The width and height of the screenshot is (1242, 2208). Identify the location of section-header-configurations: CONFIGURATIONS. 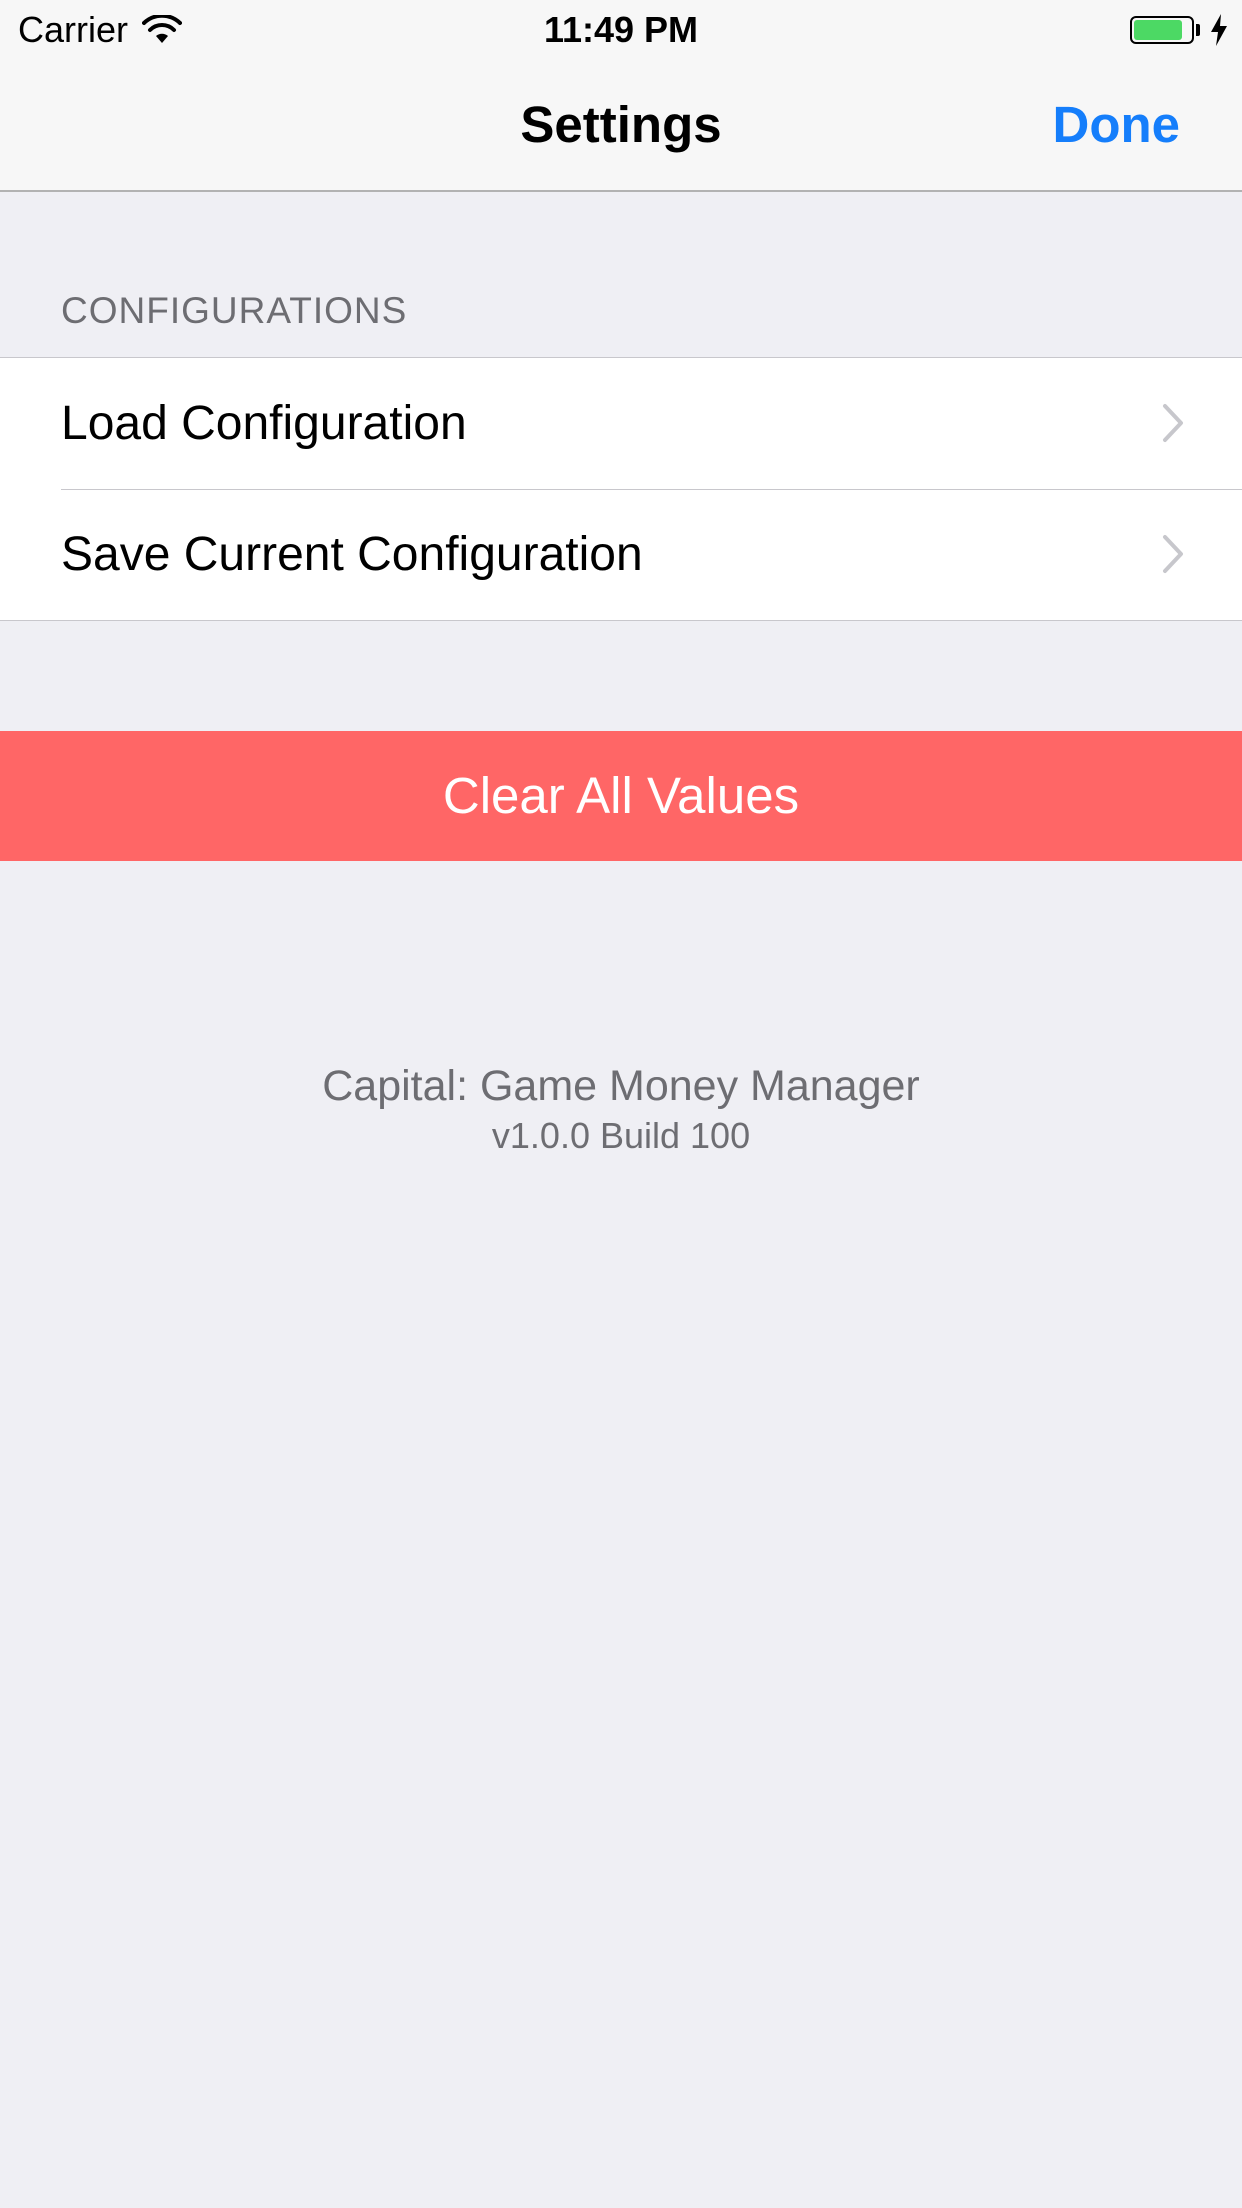
(234, 310).